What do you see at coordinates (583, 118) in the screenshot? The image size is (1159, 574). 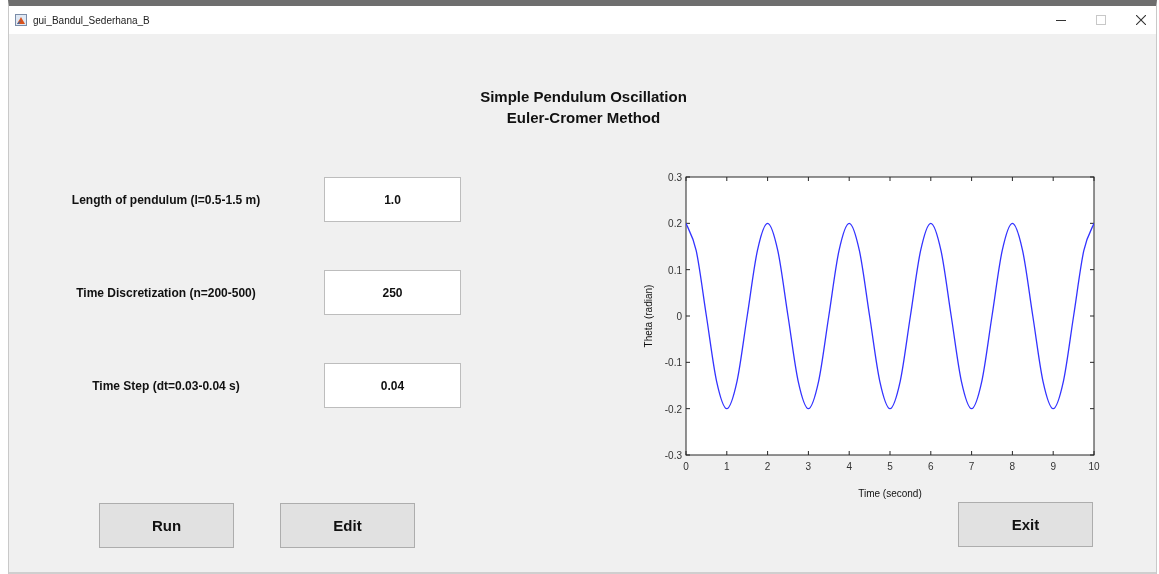 I see `heading-text: Euler-Cromer Method` at bounding box center [583, 118].